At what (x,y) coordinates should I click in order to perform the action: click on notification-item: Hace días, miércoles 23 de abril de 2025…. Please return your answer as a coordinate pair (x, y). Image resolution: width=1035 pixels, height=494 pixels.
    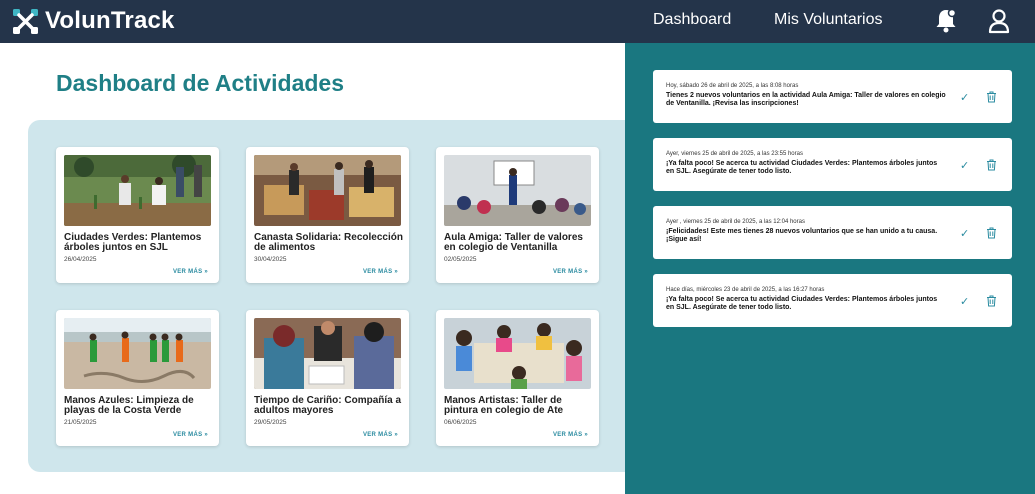
    Looking at the image, I should click on (832, 300).